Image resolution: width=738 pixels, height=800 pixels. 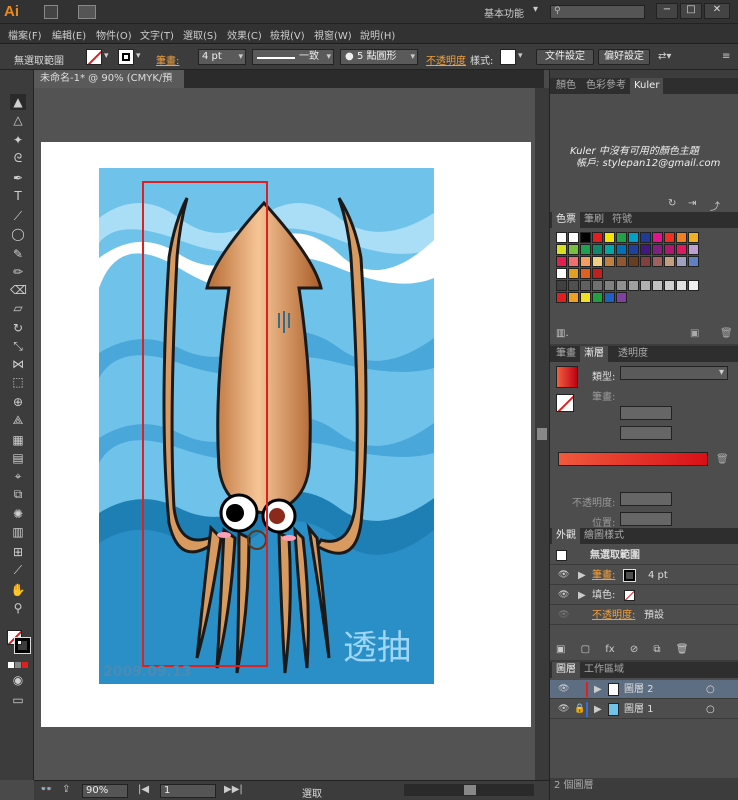 What do you see at coordinates (604, 536) in the screenshot?
I see `tab-graphic-styles: 繪圖樣式` at bounding box center [604, 536].